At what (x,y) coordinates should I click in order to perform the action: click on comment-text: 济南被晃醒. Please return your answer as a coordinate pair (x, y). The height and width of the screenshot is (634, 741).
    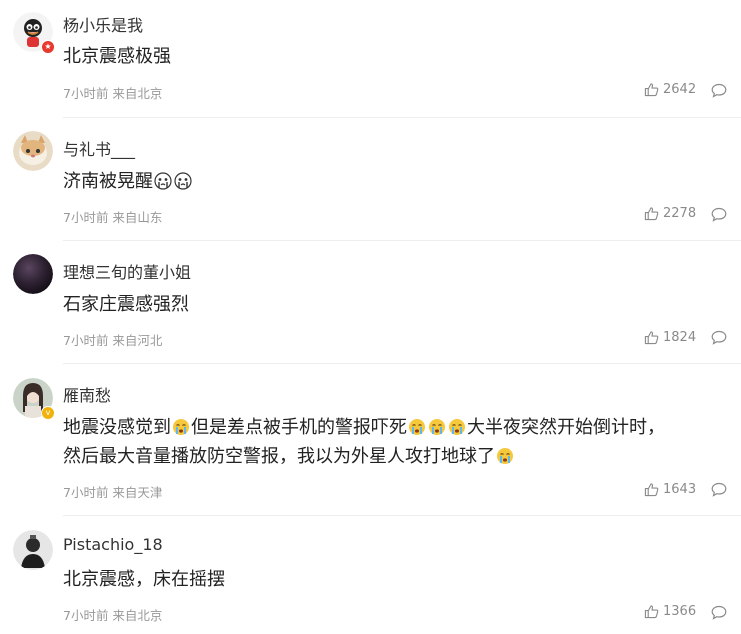
    Looking at the image, I should click on (398, 181).